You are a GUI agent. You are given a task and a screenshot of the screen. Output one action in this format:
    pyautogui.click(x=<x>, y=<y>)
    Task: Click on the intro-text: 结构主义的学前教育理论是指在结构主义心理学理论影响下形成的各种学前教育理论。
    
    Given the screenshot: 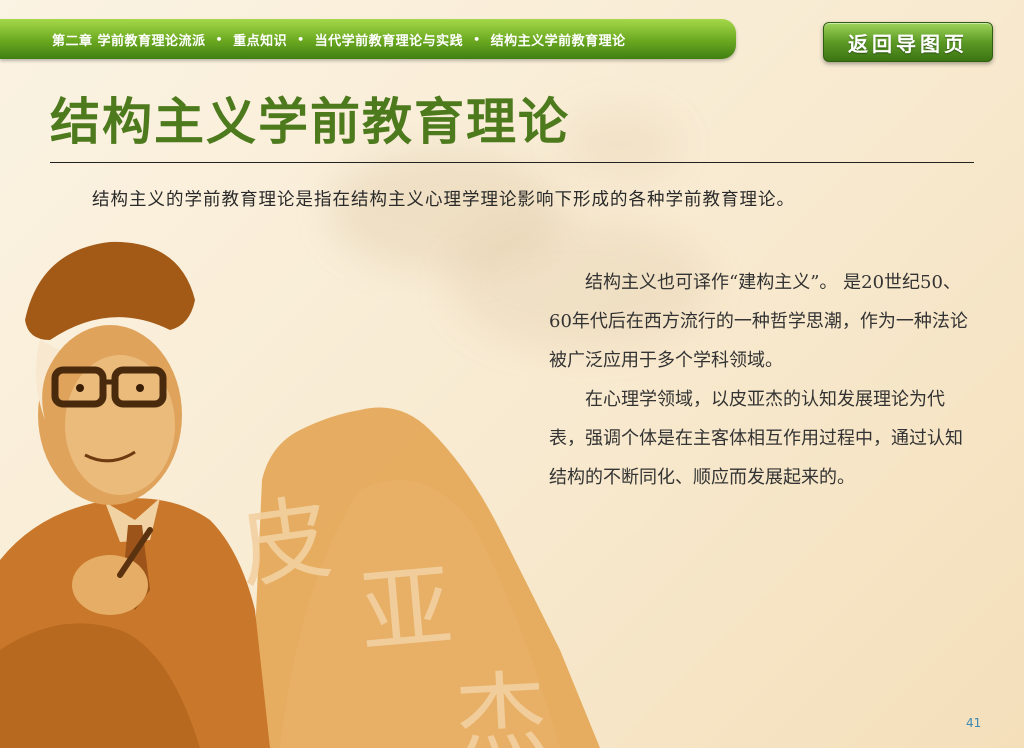 What is the action you would take?
    pyautogui.click(x=443, y=200)
    